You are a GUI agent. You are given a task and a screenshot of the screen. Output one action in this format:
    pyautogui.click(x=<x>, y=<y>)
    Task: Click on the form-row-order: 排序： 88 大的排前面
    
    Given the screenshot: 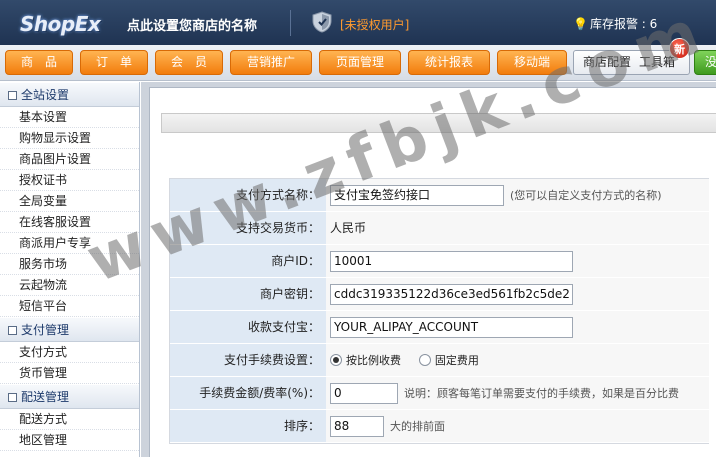 What is the action you would take?
    pyautogui.click(x=439, y=426)
    